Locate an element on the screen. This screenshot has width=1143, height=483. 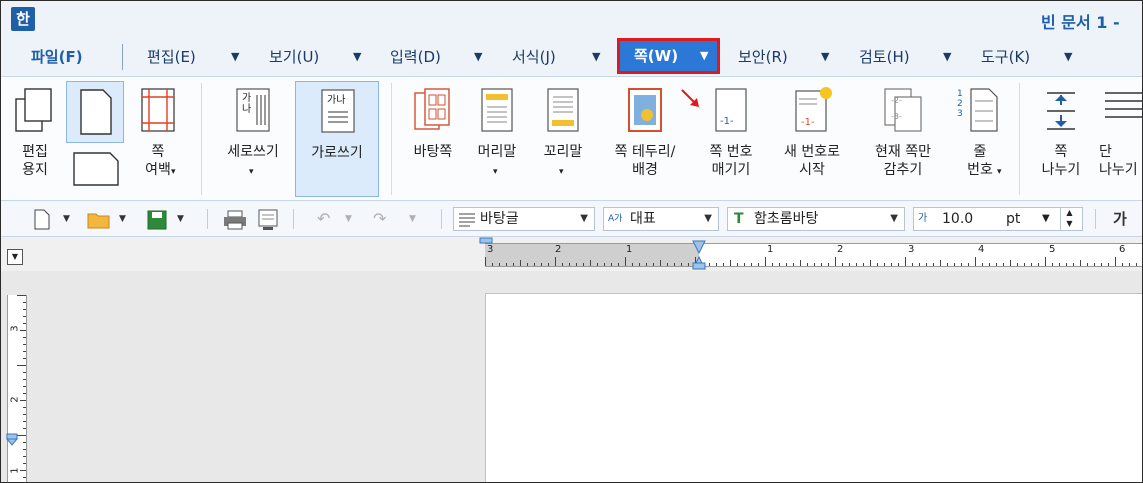
menu-format: 서식(J) is located at coordinates (534, 57).